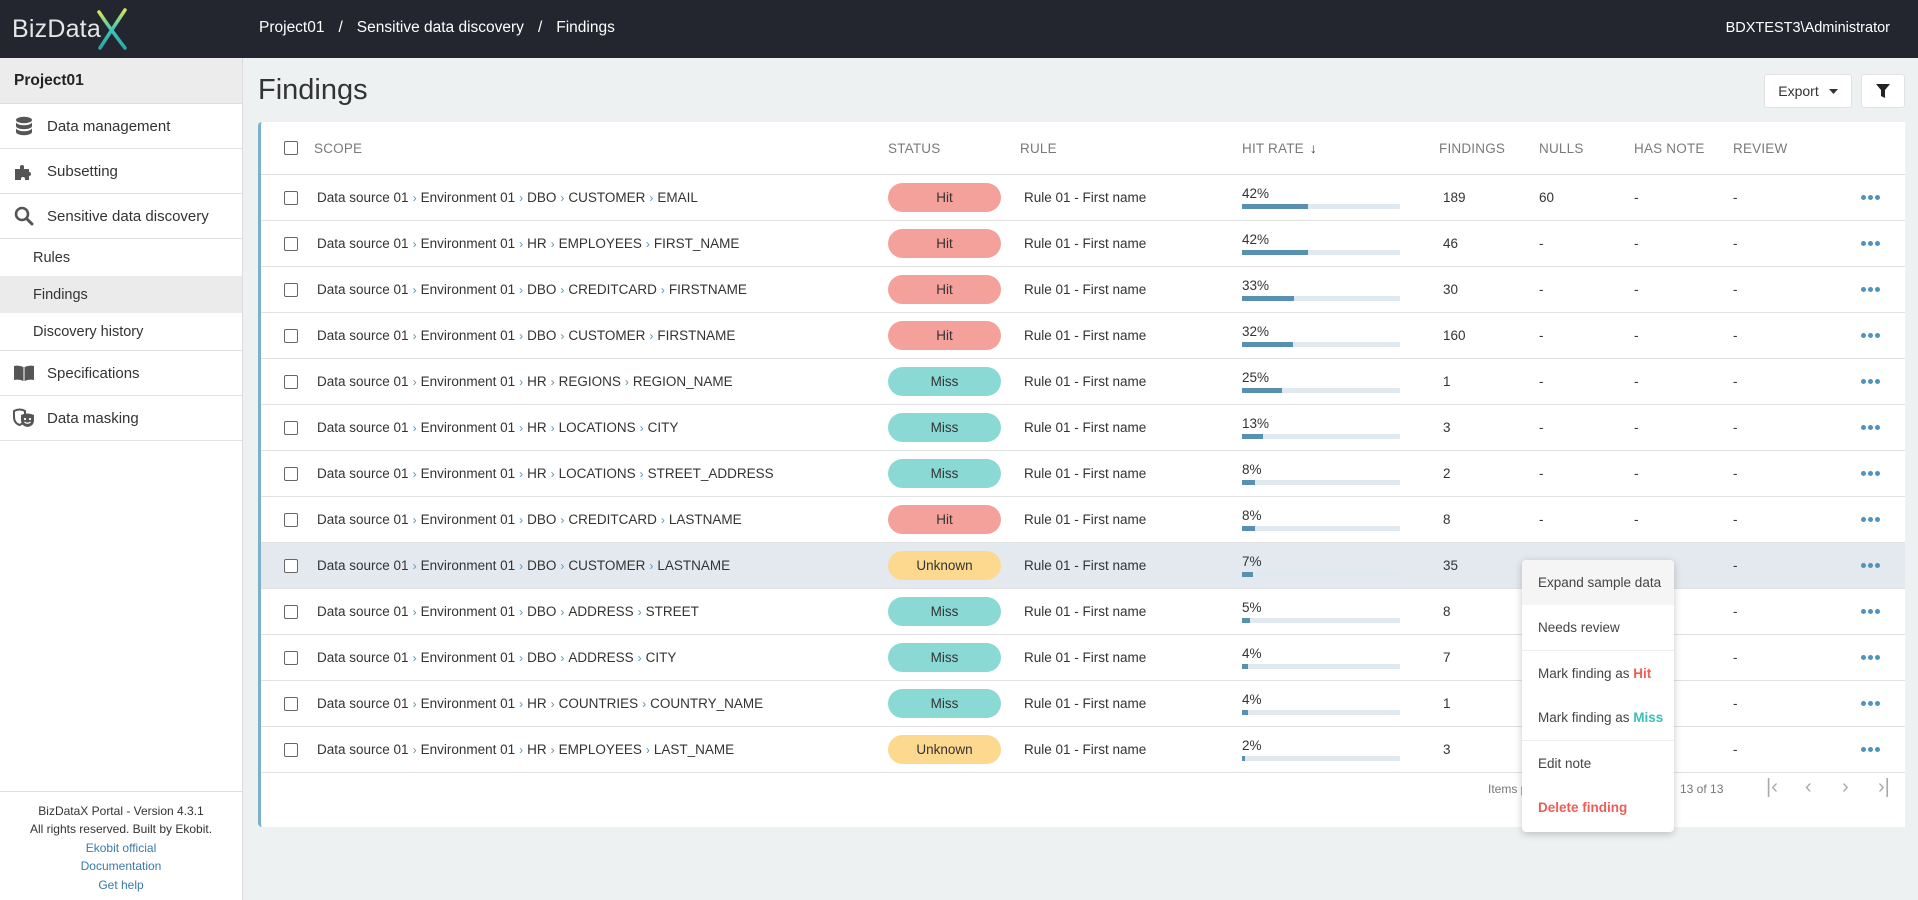  I want to click on menu-item-mark-miss: Mark finding as Miss, so click(1598, 717).